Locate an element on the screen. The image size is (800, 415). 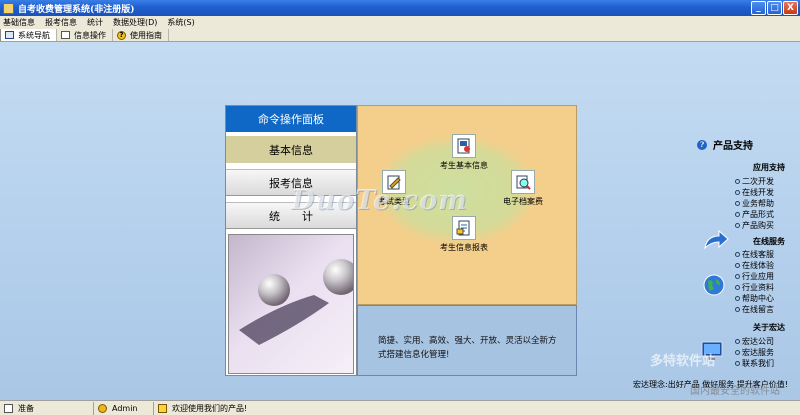
tab-info-operation: 信息操作 is located at coordinates (85, 35).